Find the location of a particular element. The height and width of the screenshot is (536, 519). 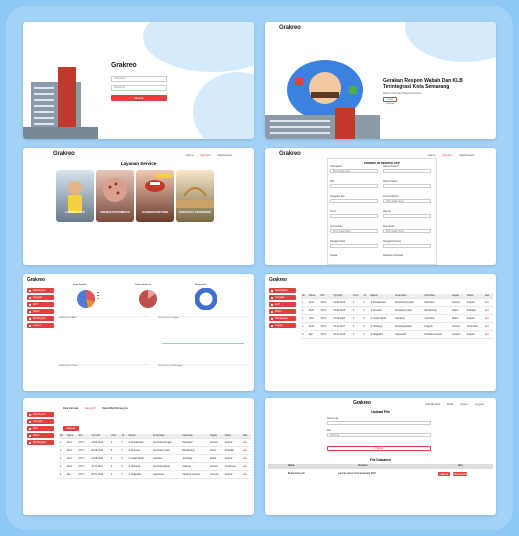

tanggal-sakit-input is located at coordinates (354, 246).